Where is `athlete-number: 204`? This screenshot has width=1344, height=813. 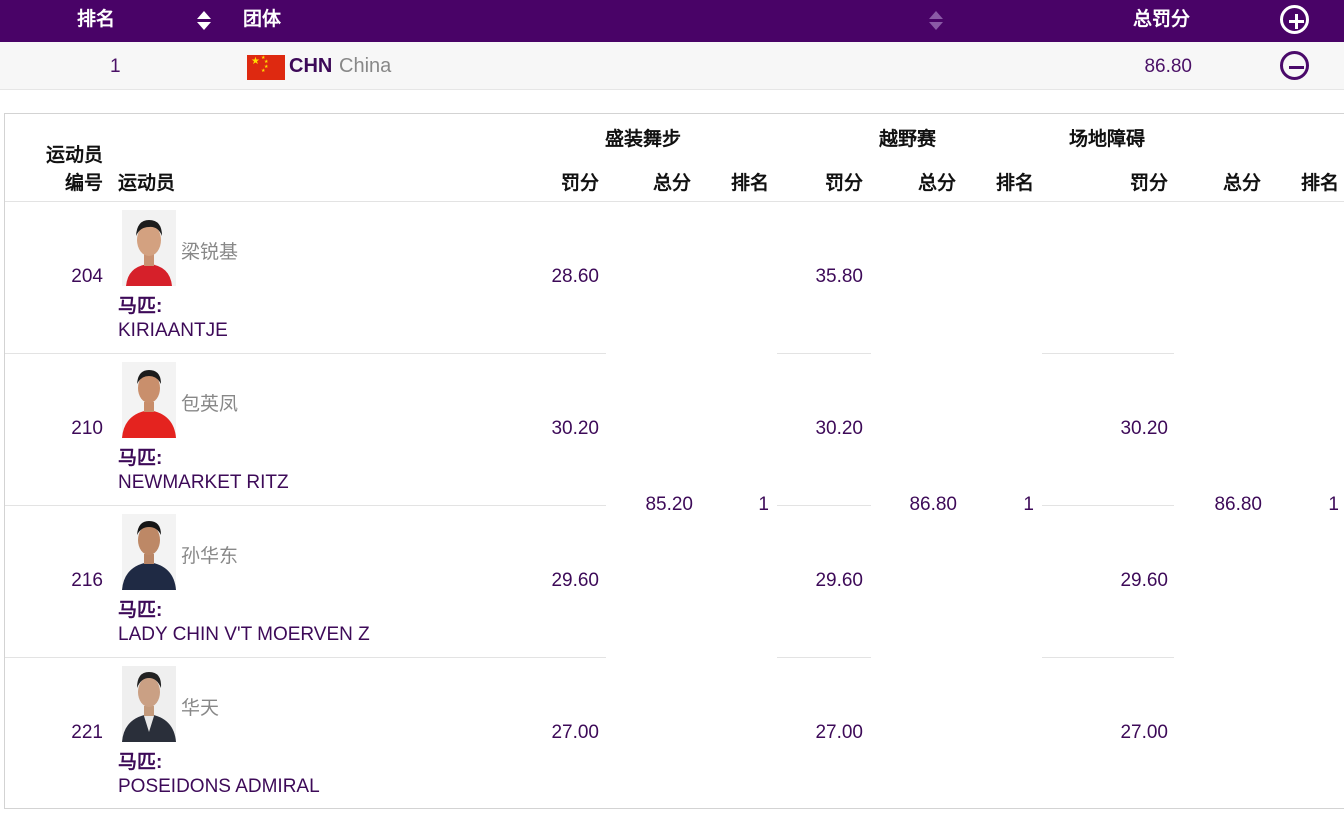 athlete-number: 204 is located at coordinates (87, 276).